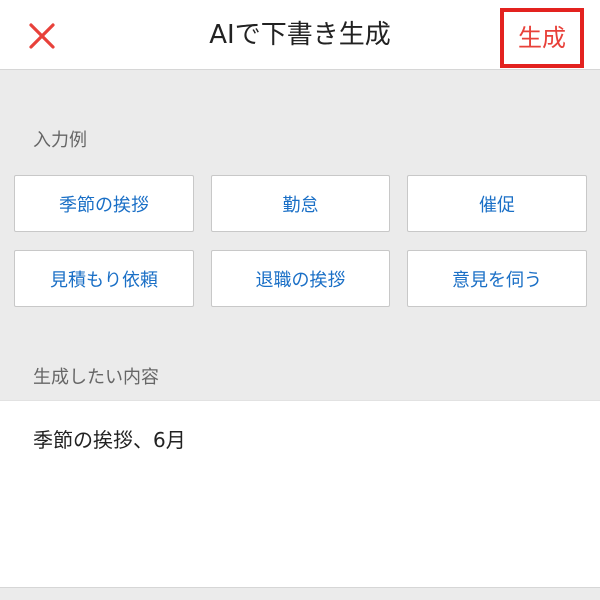 The image size is (600, 600). Describe the element at coordinates (497, 203) in the screenshot. I see `example-chip-reminder: 催促` at that location.